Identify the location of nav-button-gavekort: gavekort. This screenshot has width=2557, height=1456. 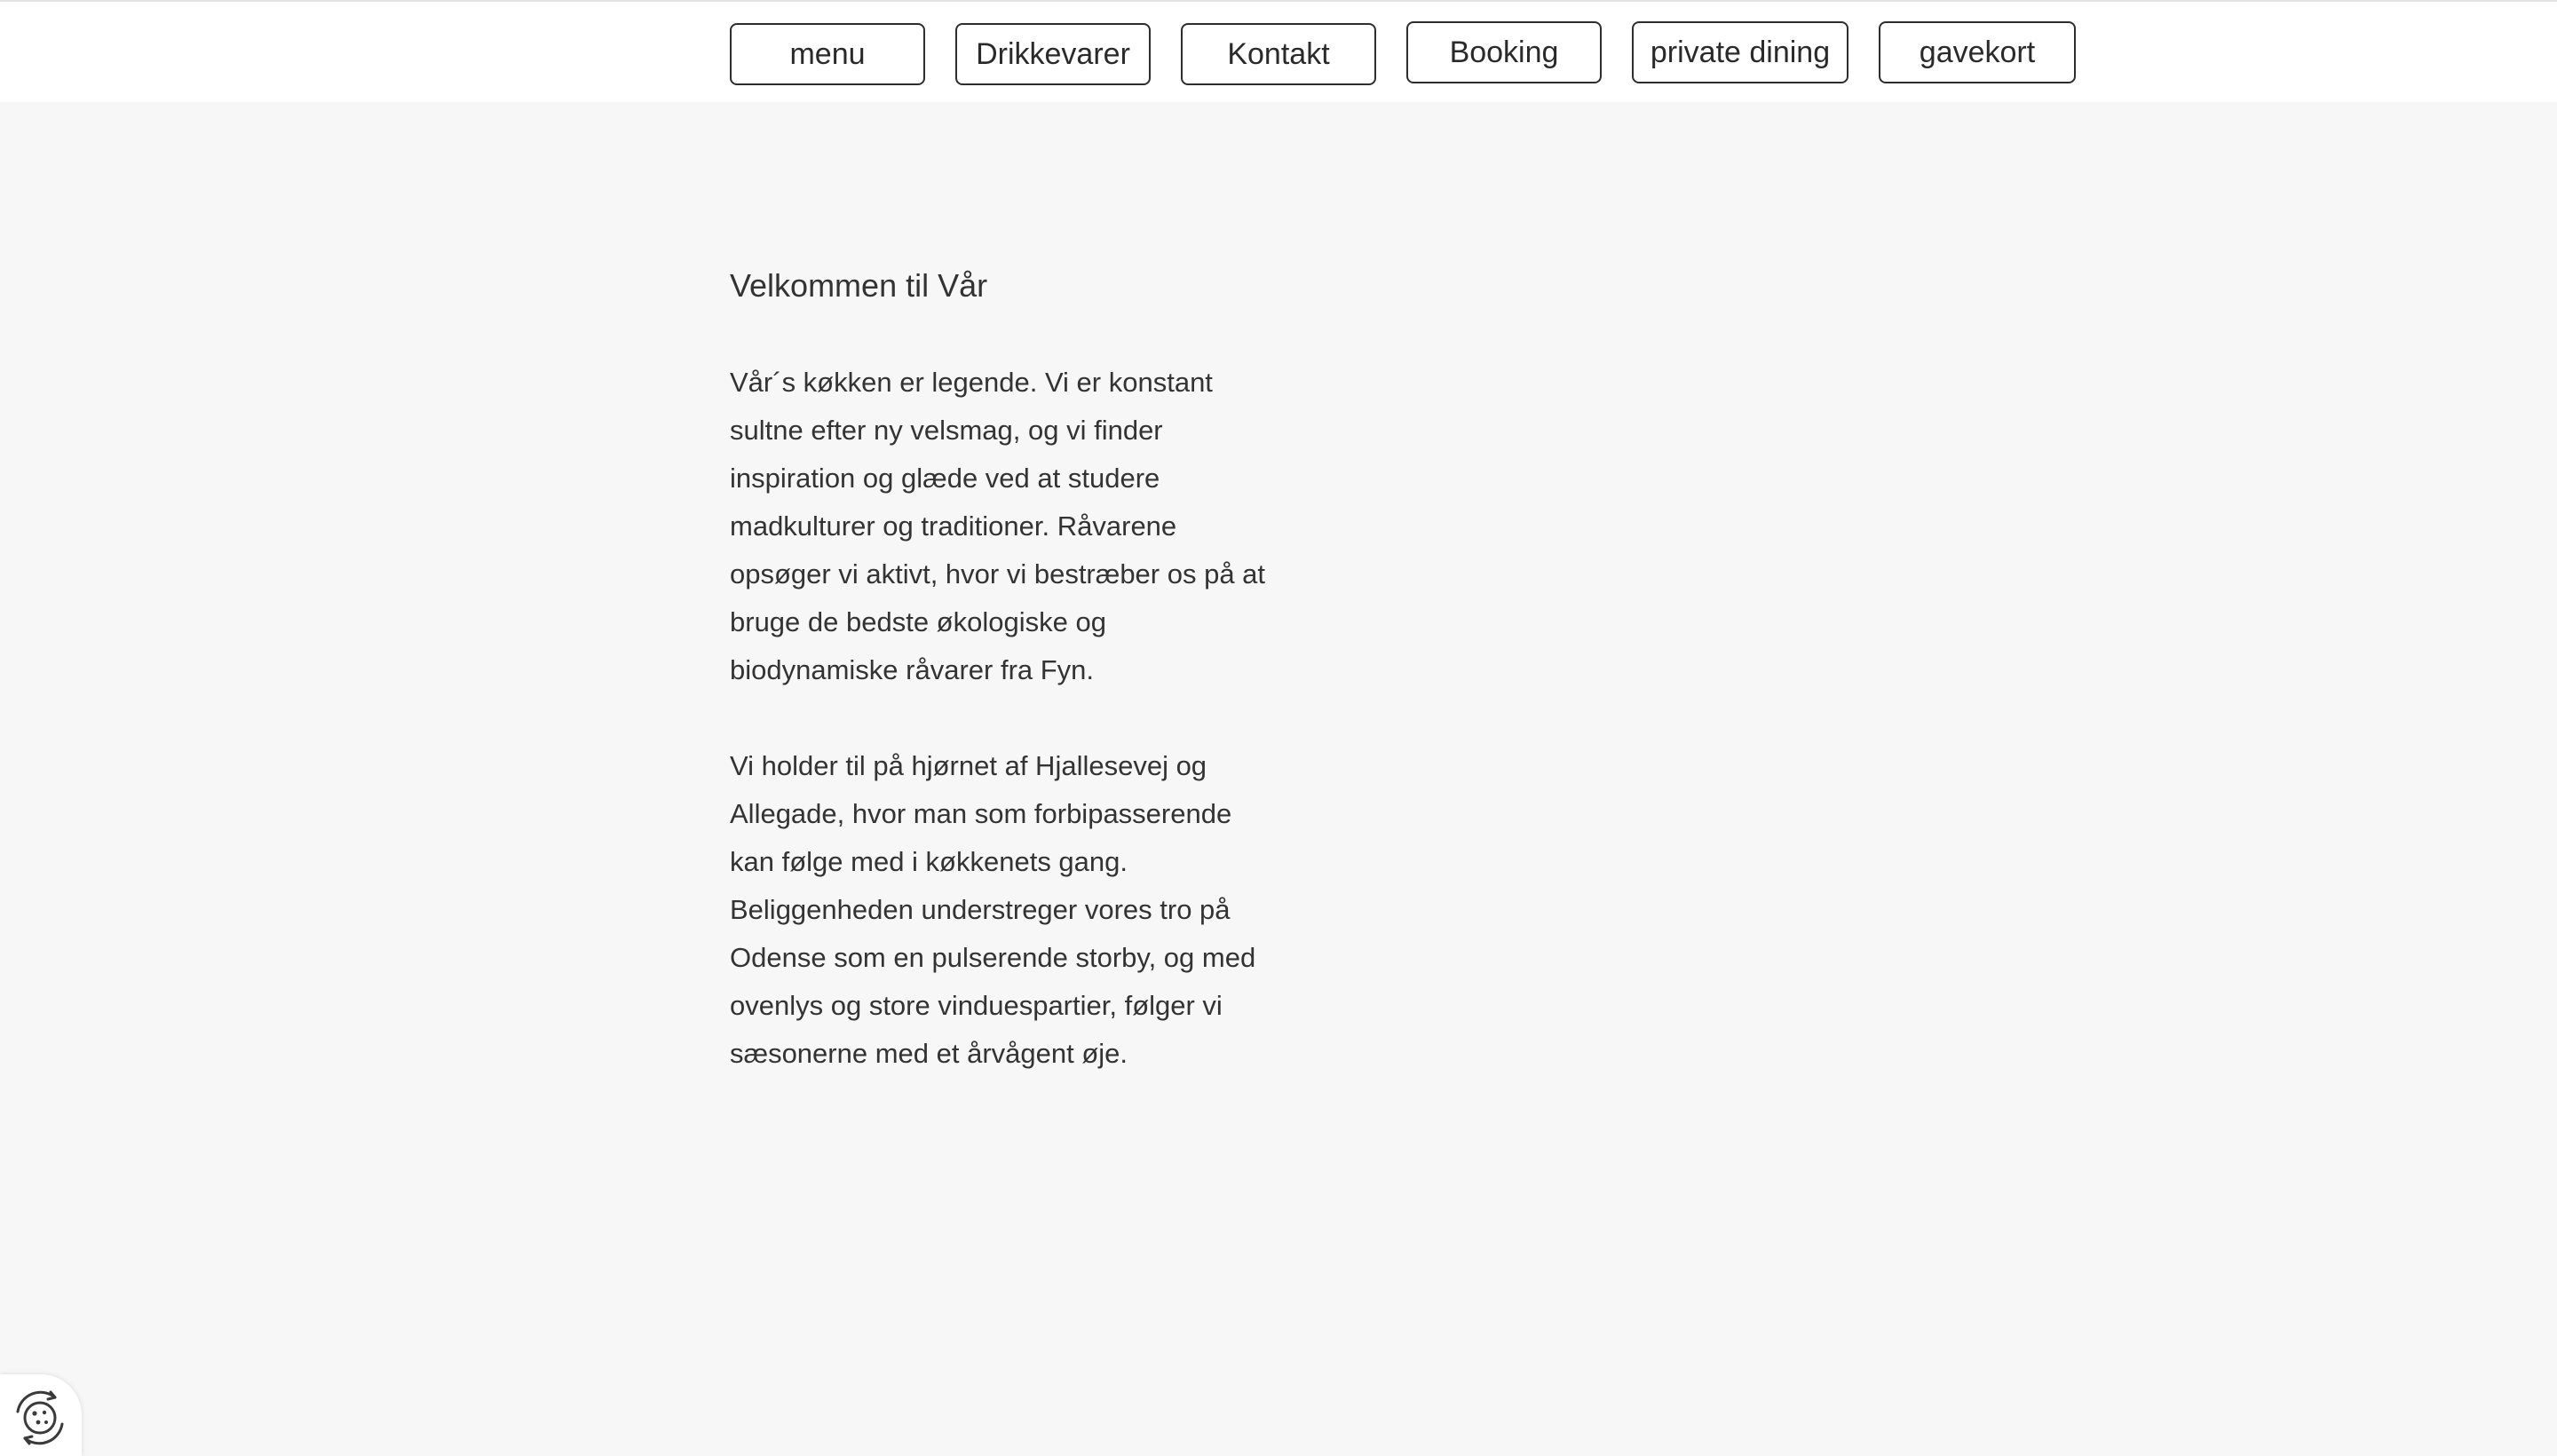
(1977, 52).